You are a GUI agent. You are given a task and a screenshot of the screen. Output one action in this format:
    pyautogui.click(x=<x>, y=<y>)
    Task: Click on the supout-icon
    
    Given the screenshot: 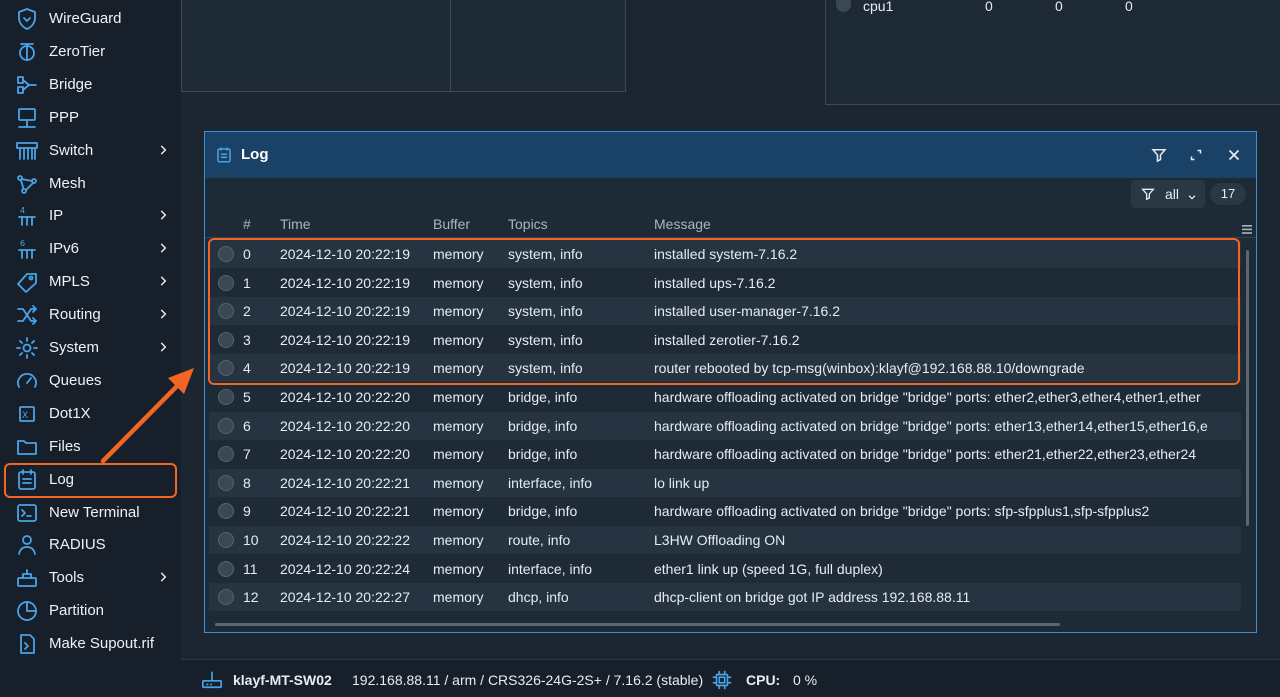 What is the action you would take?
    pyautogui.click(x=27, y=644)
    